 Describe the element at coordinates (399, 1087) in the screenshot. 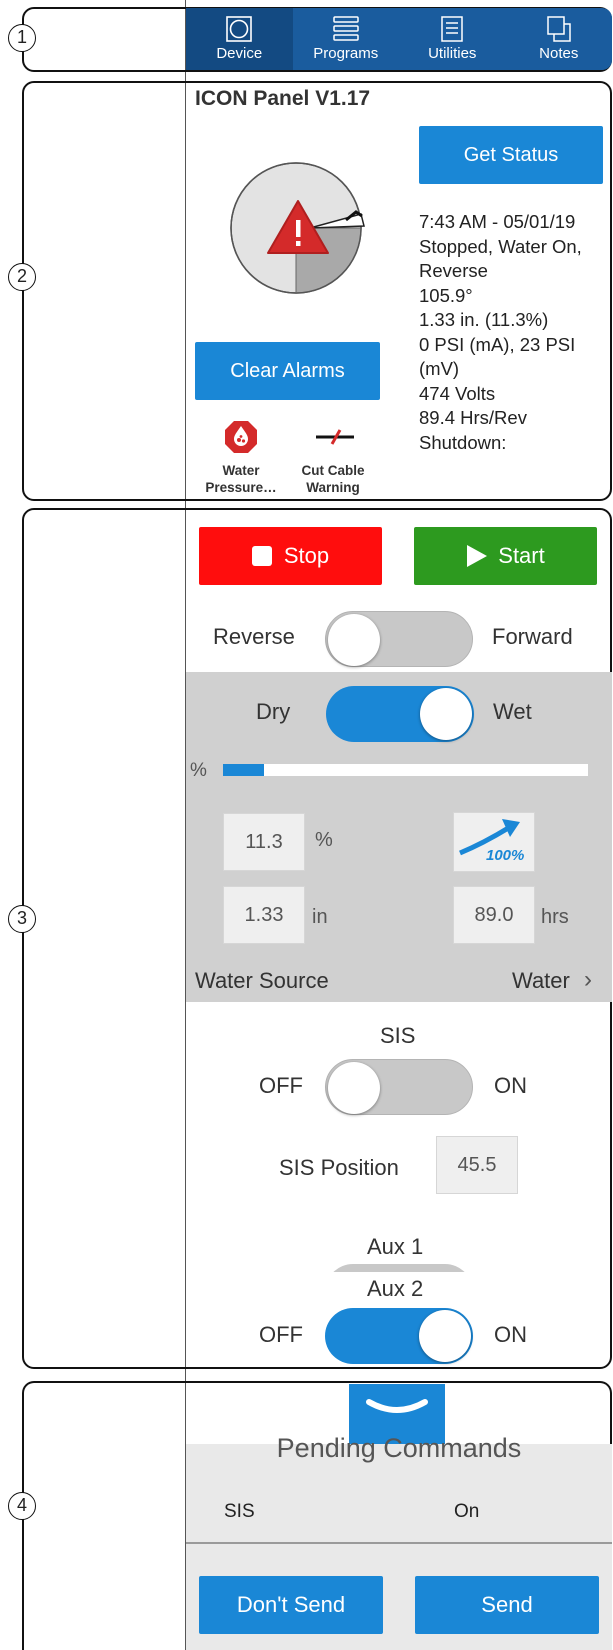

I see `sis-toggle` at that location.